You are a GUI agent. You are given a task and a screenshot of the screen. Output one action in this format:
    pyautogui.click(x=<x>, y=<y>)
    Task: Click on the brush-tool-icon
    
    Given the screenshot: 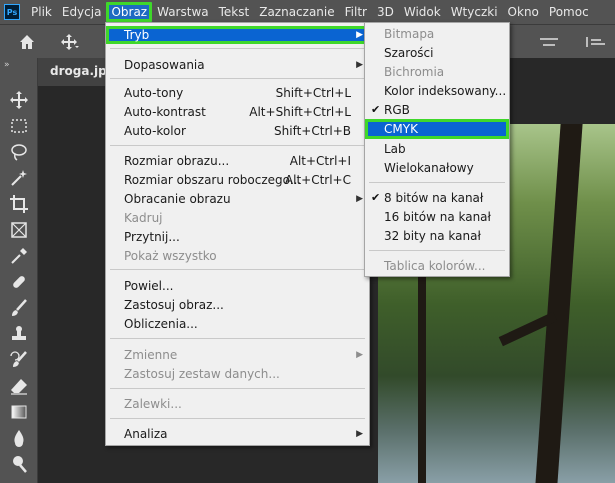 What is the action you would take?
    pyautogui.click(x=19, y=308)
    